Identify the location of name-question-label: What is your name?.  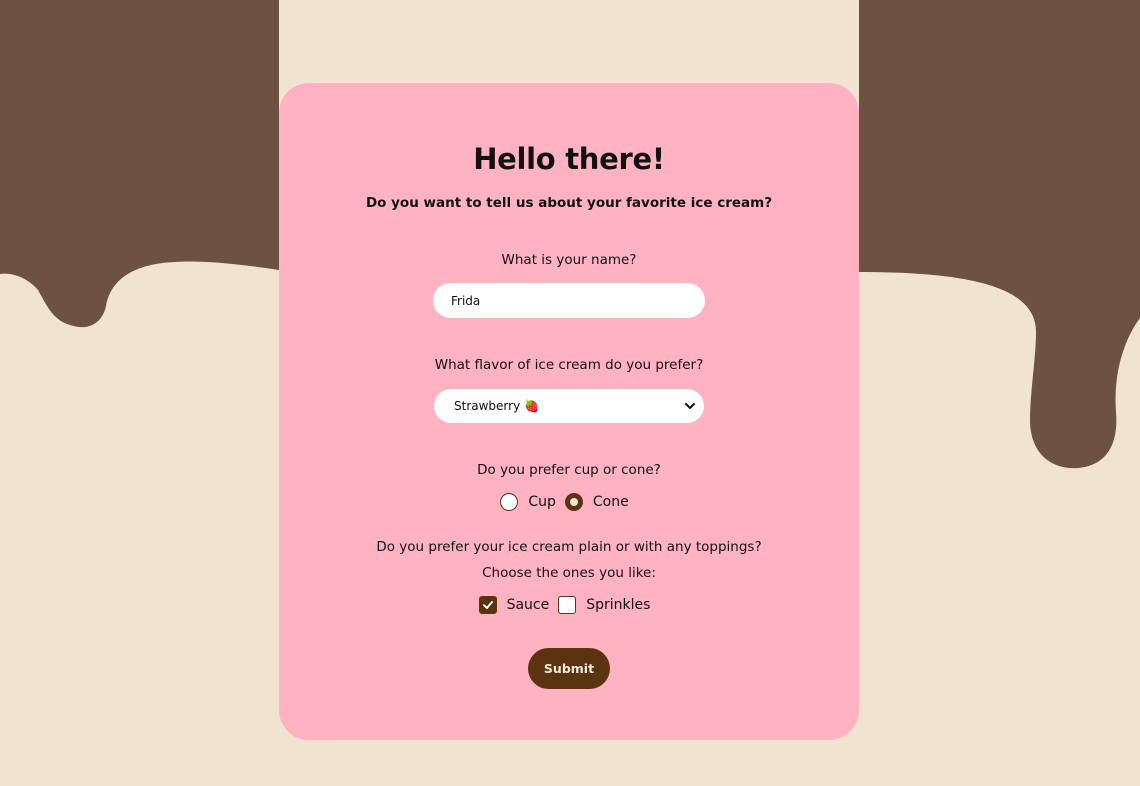
(569, 260).